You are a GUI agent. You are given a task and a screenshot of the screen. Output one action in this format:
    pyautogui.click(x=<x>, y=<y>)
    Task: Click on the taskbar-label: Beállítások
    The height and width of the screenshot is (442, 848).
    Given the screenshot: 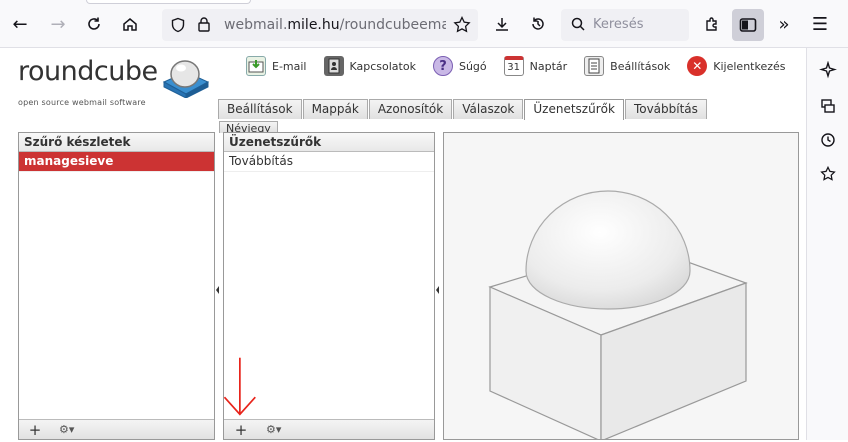 What is the action you would take?
    pyautogui.click(x=640, y=66)
    